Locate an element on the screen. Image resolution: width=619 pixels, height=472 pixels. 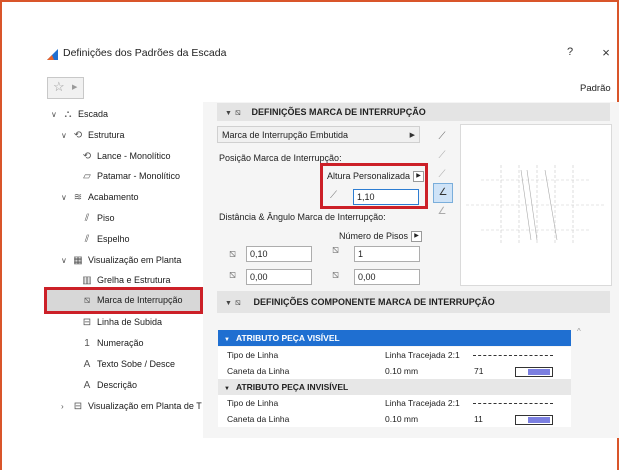
distance-input: 0,10 is located at coordinates (279, 254).